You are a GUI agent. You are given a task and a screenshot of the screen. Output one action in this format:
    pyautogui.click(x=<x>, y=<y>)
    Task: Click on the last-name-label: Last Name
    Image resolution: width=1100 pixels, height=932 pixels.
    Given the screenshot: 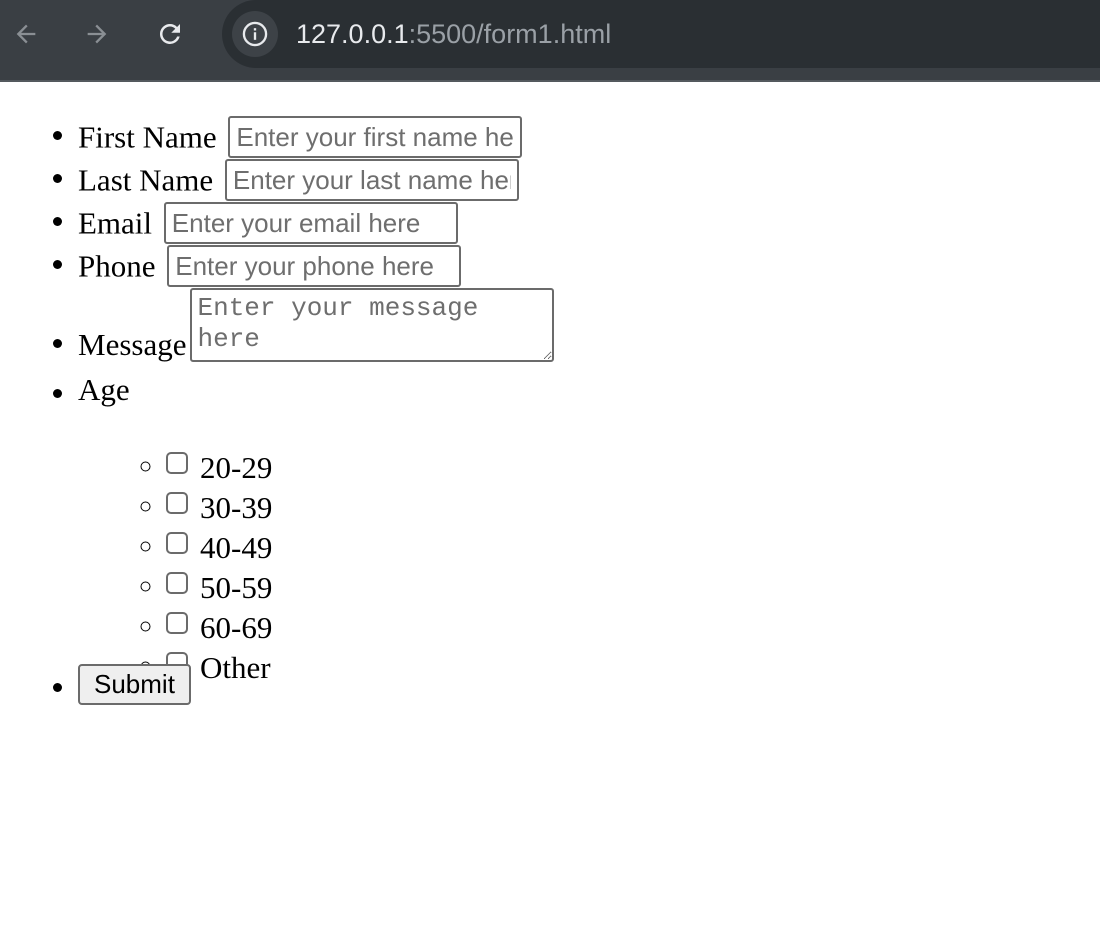 What is the action you would take?
    pyautogui.click(x=146, y=180)
    